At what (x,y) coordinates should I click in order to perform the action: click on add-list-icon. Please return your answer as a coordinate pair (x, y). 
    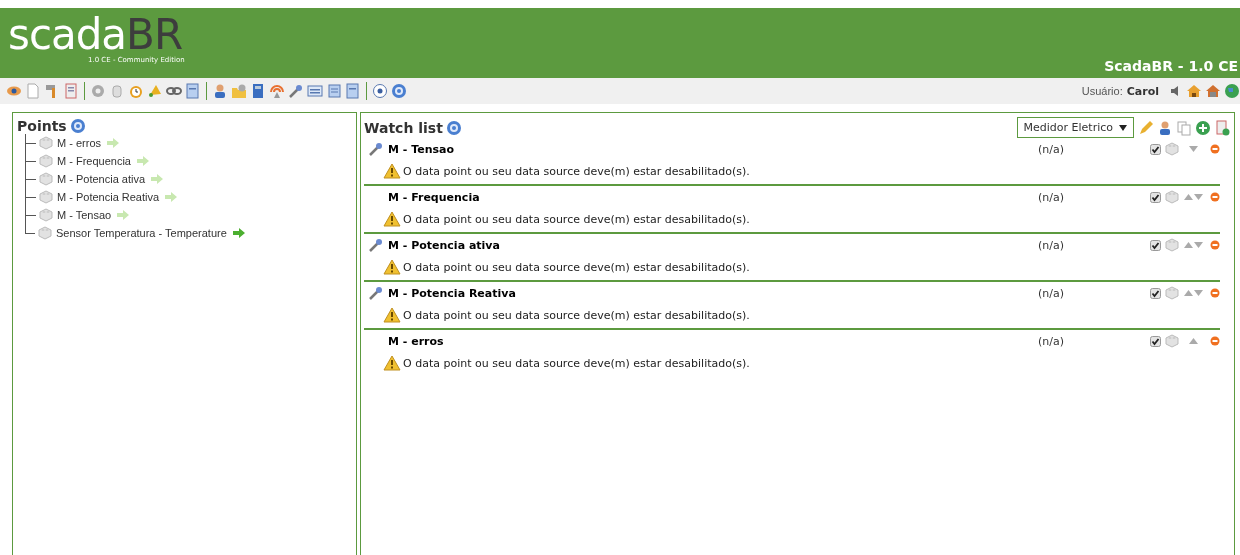
    Looking at the image, I should click on (1222, 127).